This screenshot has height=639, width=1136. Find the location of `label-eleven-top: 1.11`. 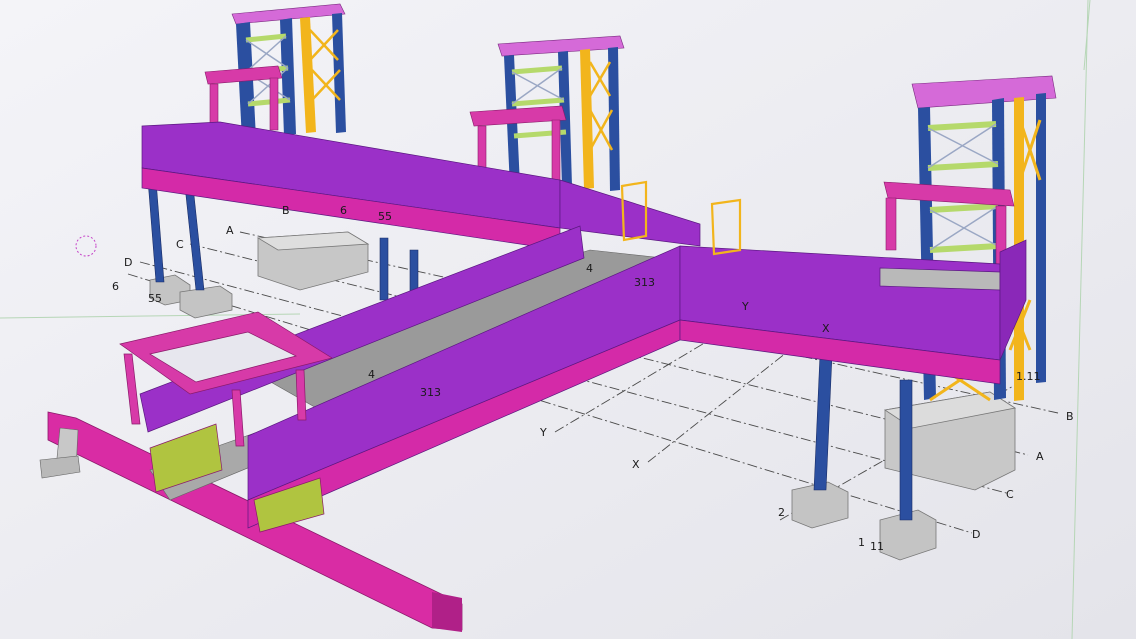

label-eleven-top: 1.11 is located at coordinates (1028, 376).